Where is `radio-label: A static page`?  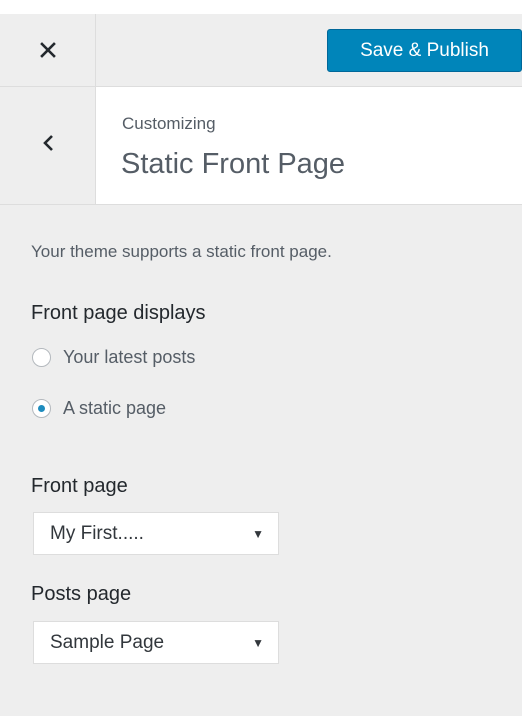 radio-label: A static page is located at coordinates (115, 408).